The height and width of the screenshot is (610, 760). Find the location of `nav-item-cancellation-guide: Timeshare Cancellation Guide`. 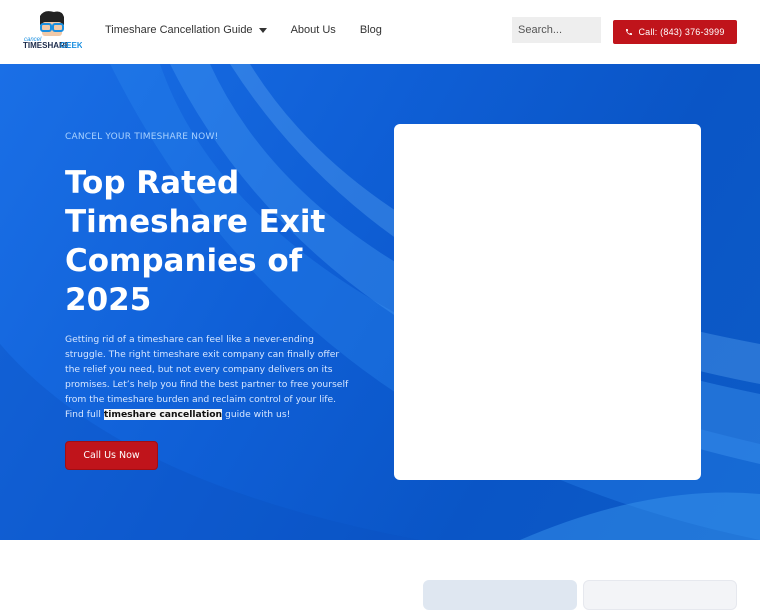

nav-item-cancellation-guide: Timeshare Cancellation Guide is located at coordinates (186, 30).